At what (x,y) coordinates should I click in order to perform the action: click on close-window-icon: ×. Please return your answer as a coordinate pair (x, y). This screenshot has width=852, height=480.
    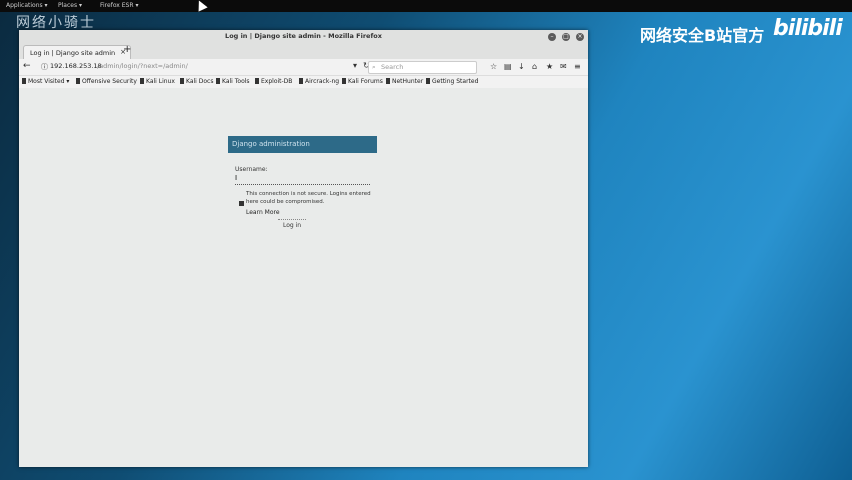
    Looking at the image, I should click on (580, 37).